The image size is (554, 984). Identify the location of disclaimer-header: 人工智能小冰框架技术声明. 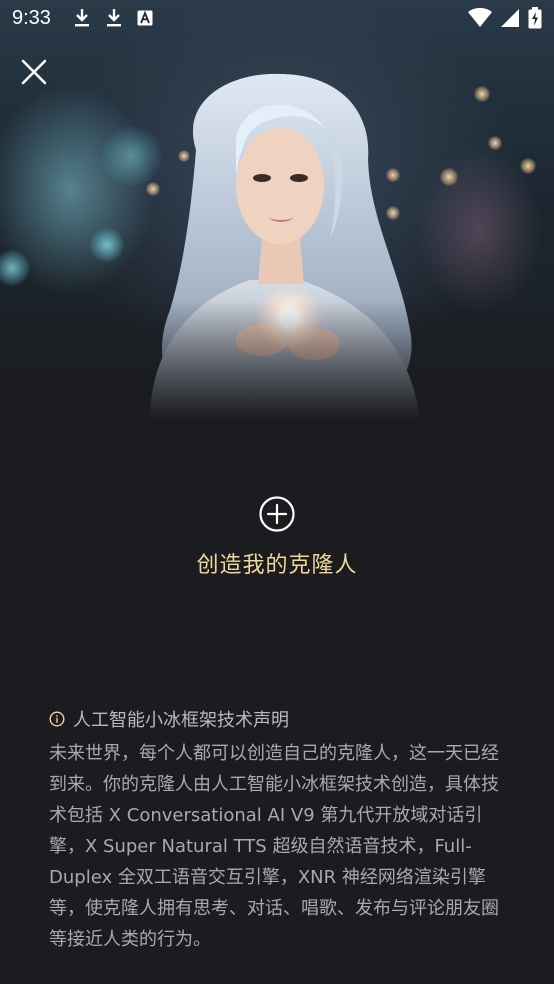
(279, 719).